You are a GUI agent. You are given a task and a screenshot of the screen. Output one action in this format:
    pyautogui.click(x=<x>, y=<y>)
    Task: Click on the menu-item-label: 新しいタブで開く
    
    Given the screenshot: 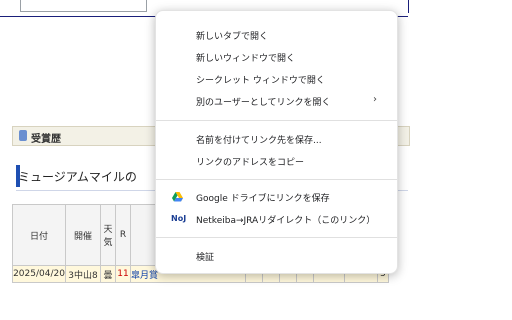 What is the action you would take?
    pyautogui.click(x=232, y=37)
    